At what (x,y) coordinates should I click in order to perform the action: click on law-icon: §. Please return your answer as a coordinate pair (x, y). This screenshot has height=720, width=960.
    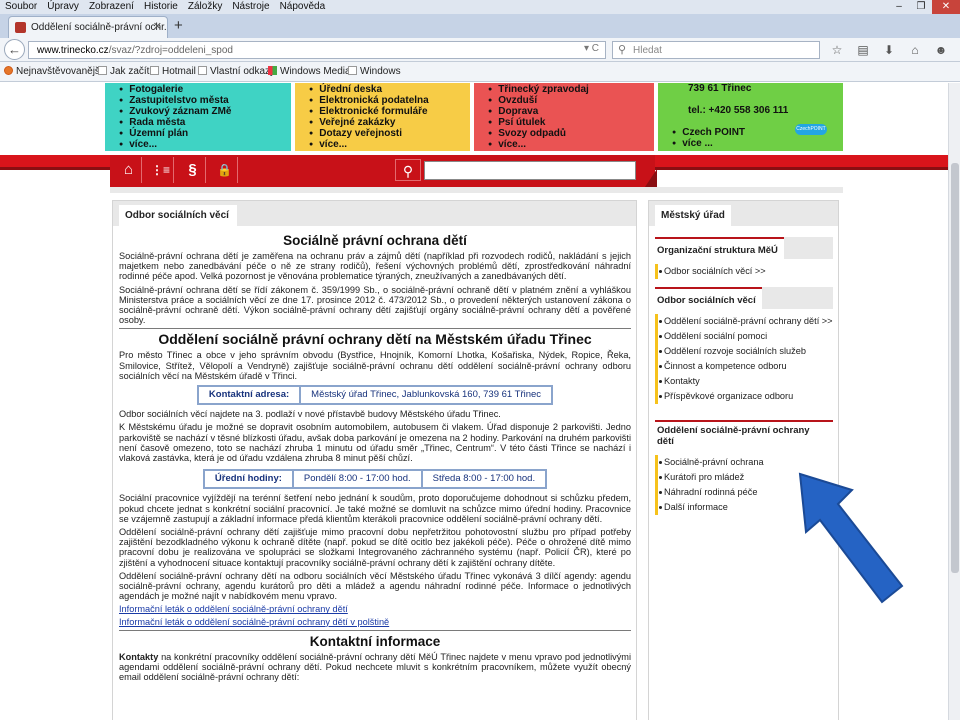
    Looking at the image, I should click on (193, 170).